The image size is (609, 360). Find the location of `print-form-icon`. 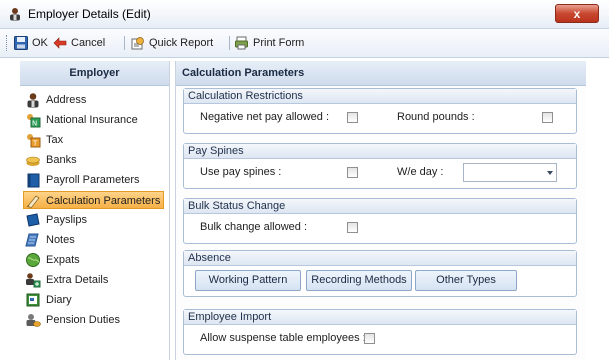

print-form-icon is located at coordinates (241, 43).